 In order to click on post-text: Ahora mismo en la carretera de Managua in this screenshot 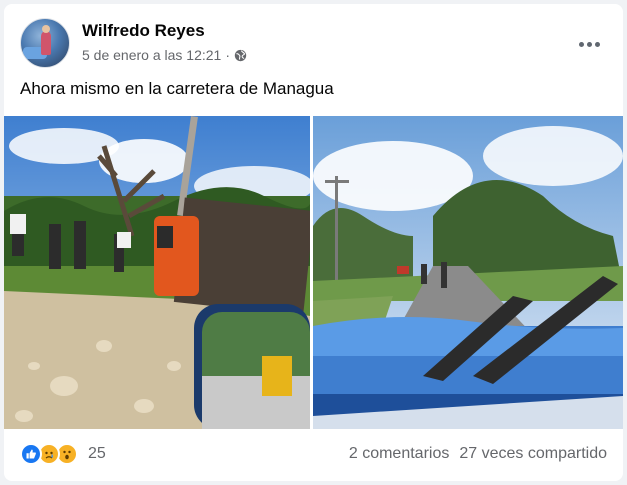, I will do `click(177, 88)`.